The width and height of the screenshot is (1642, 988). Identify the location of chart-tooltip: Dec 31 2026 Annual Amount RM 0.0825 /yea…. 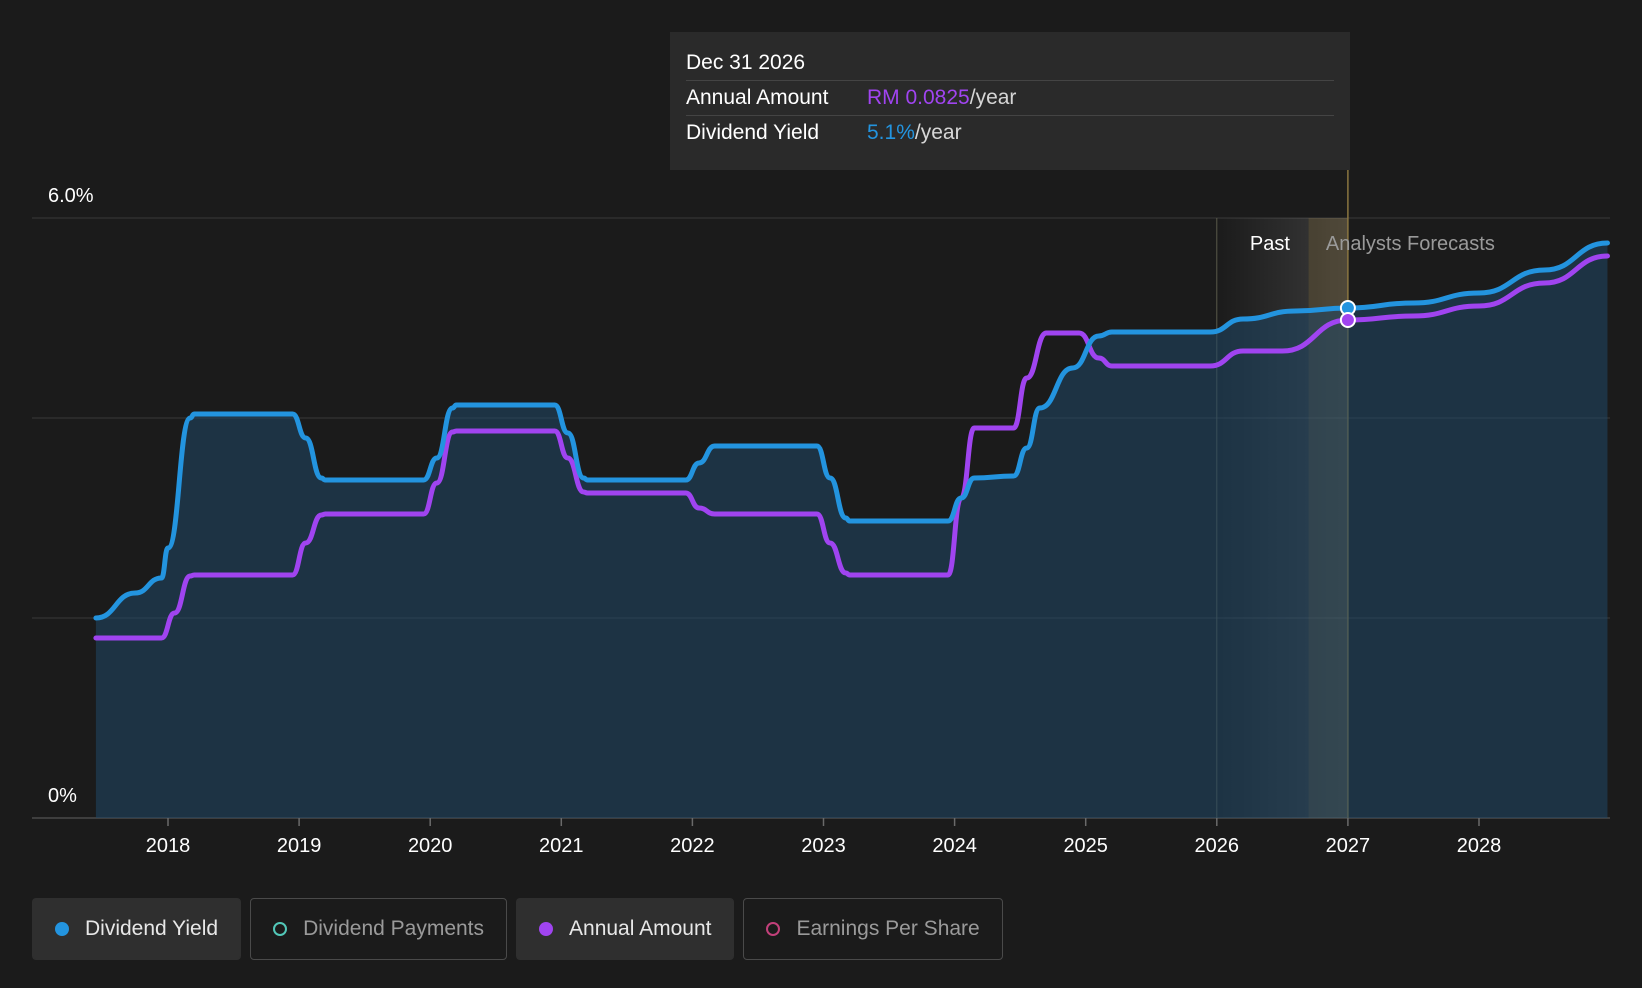
(1010, 101).